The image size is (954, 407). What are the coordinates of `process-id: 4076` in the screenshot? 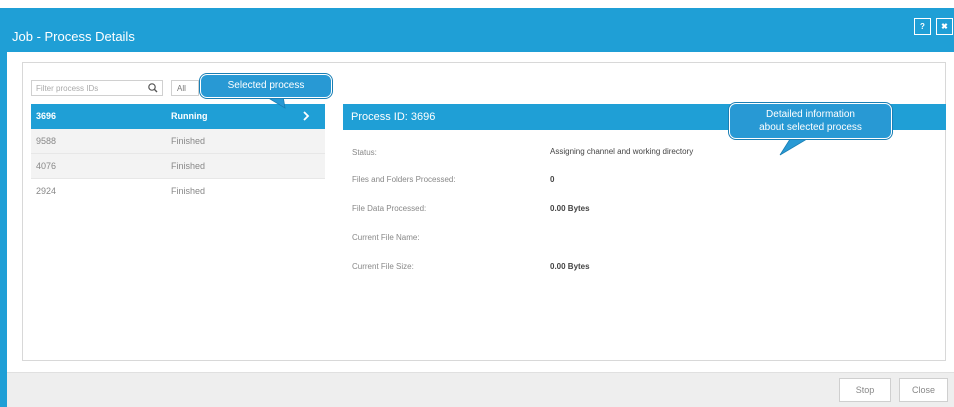 It's located at (46, 166).